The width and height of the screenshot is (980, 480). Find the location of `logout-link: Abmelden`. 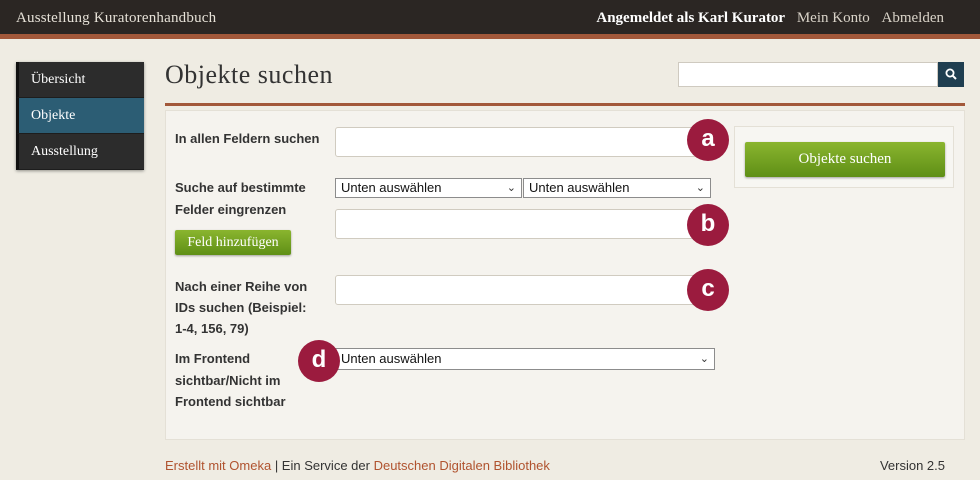

logout-link: Abmelden is located at coordinates (913, 18).